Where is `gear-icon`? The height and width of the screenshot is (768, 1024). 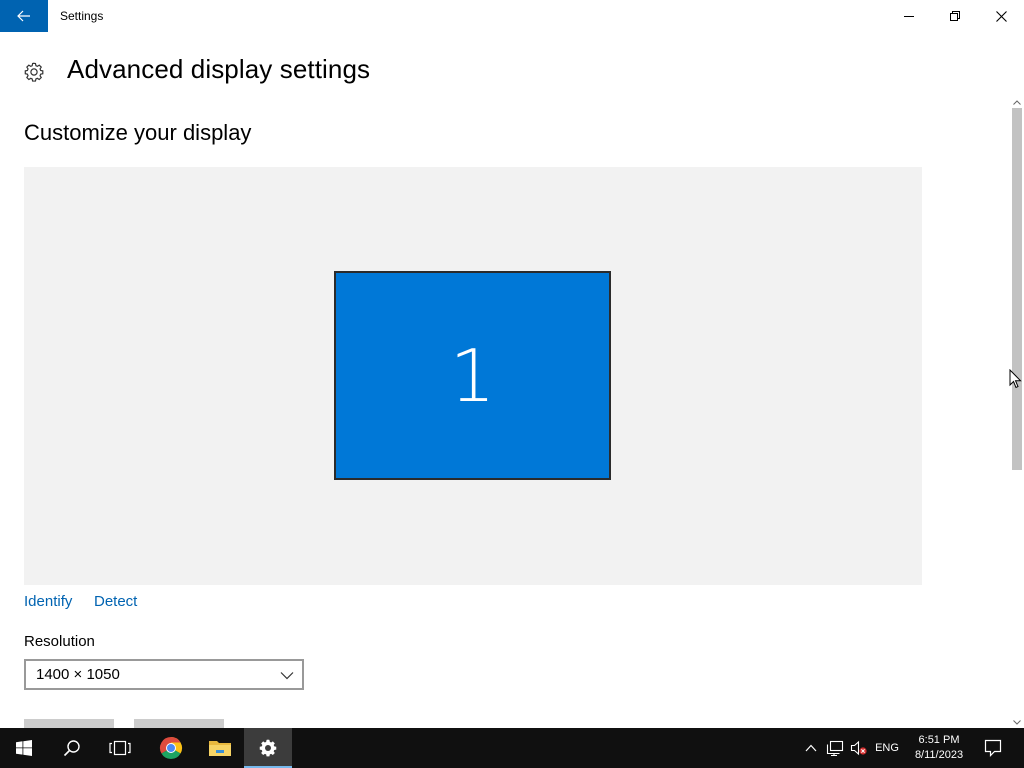 gear-icon is located at coordinates (34, 72).